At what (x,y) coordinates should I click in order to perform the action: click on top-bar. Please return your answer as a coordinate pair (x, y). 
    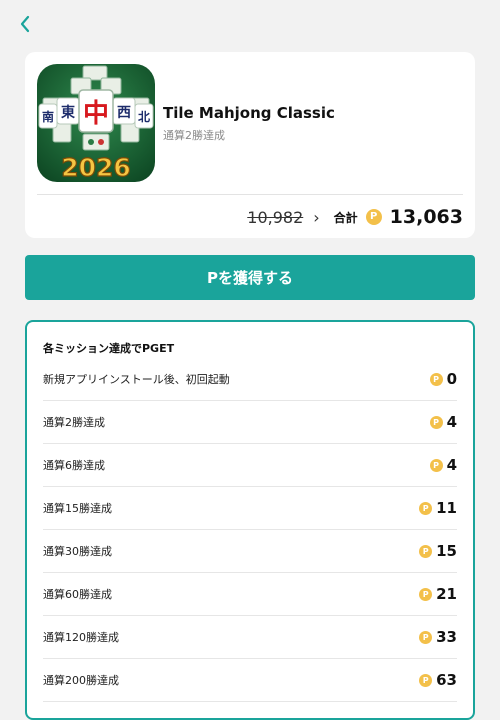
    Looking at the image, I should click on (250, 23).